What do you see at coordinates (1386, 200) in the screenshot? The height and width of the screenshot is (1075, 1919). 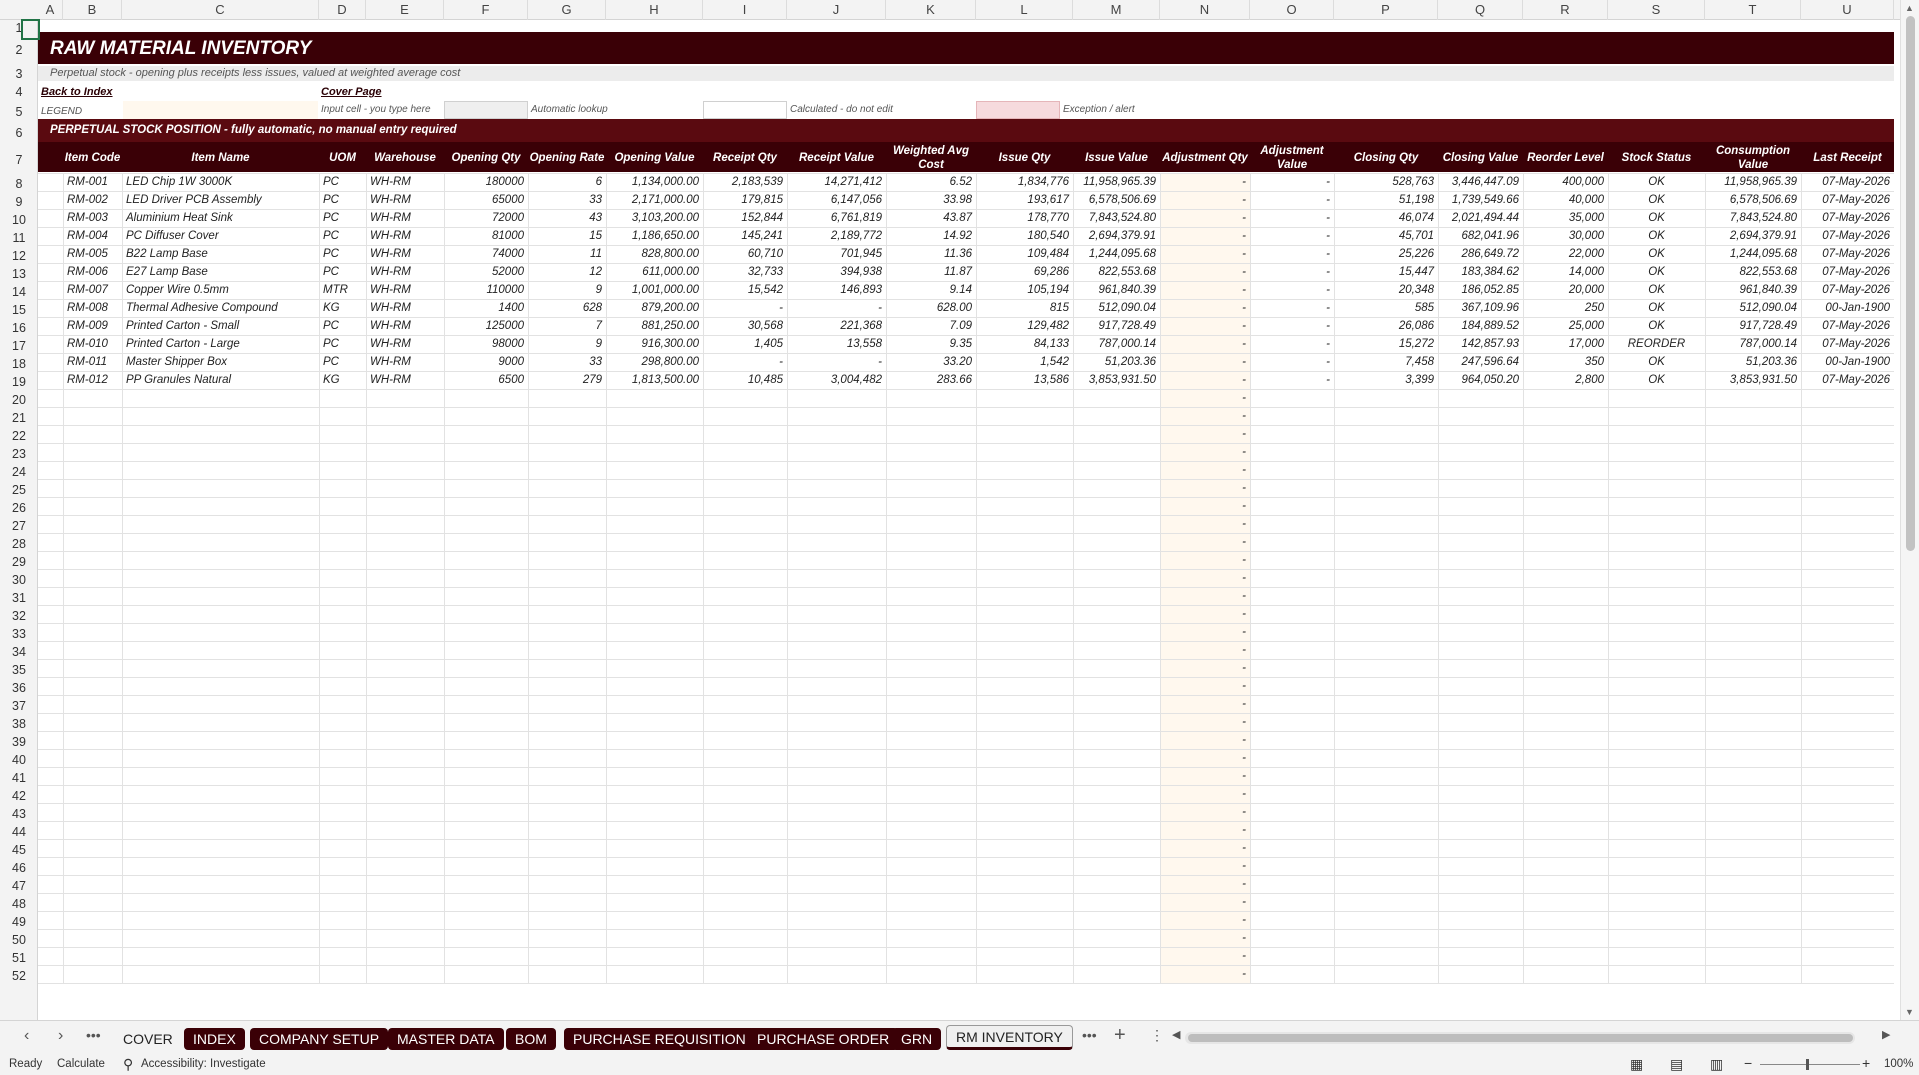 I see `table-cell: 51,198` at bounding box center [1386, 200].